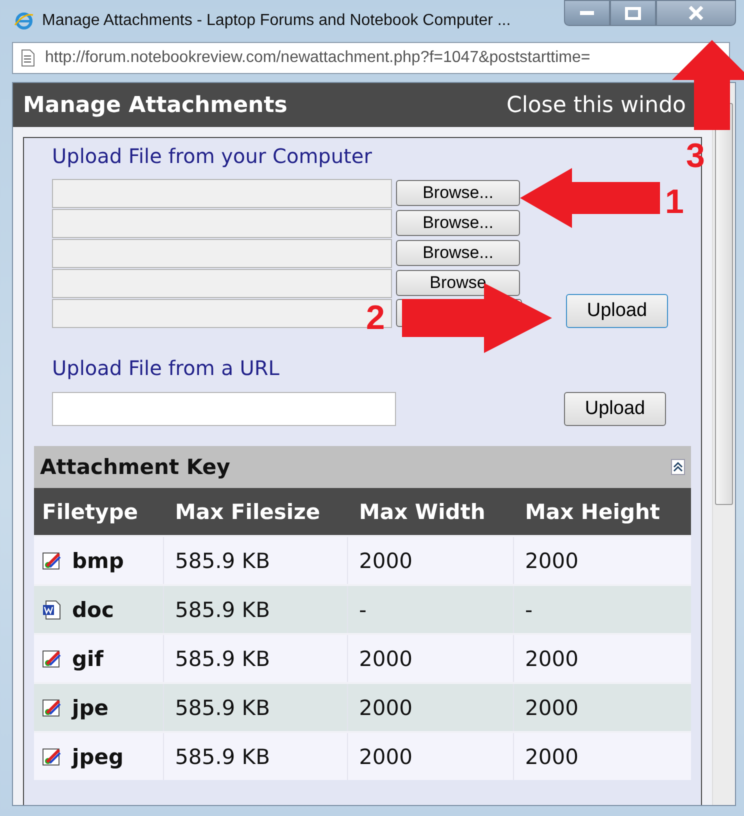 This screenshot has height=816, width=744. I want to click on maximize-icon, so click(633, 13).